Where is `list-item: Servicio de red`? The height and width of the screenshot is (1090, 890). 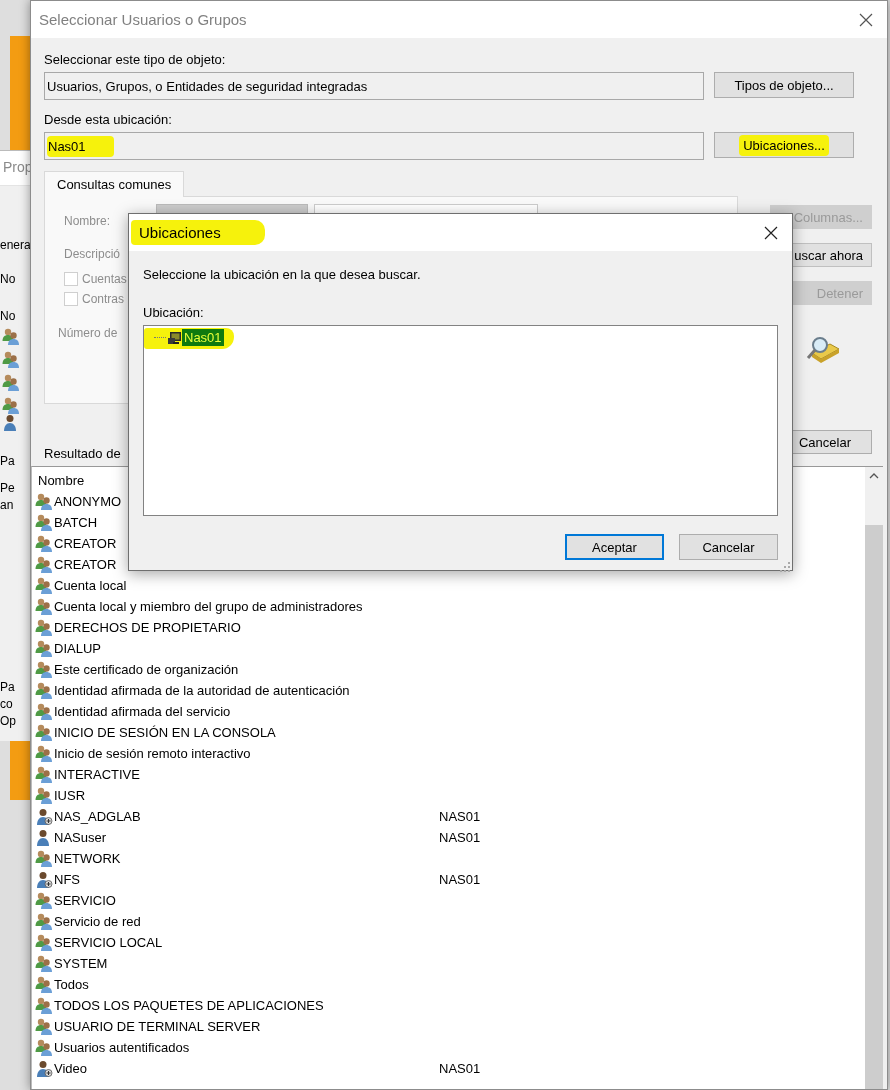 list-item: Servicio de red is located at coordinates (97, 921).